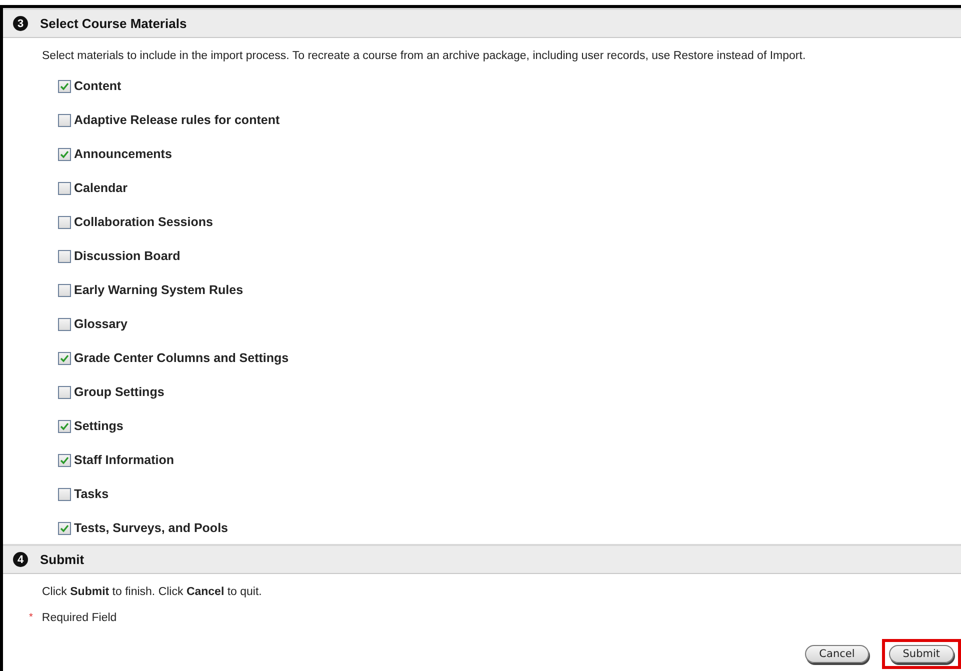  I want to click on checkbox-label: Collaboration Sessions, so click(143, 222).